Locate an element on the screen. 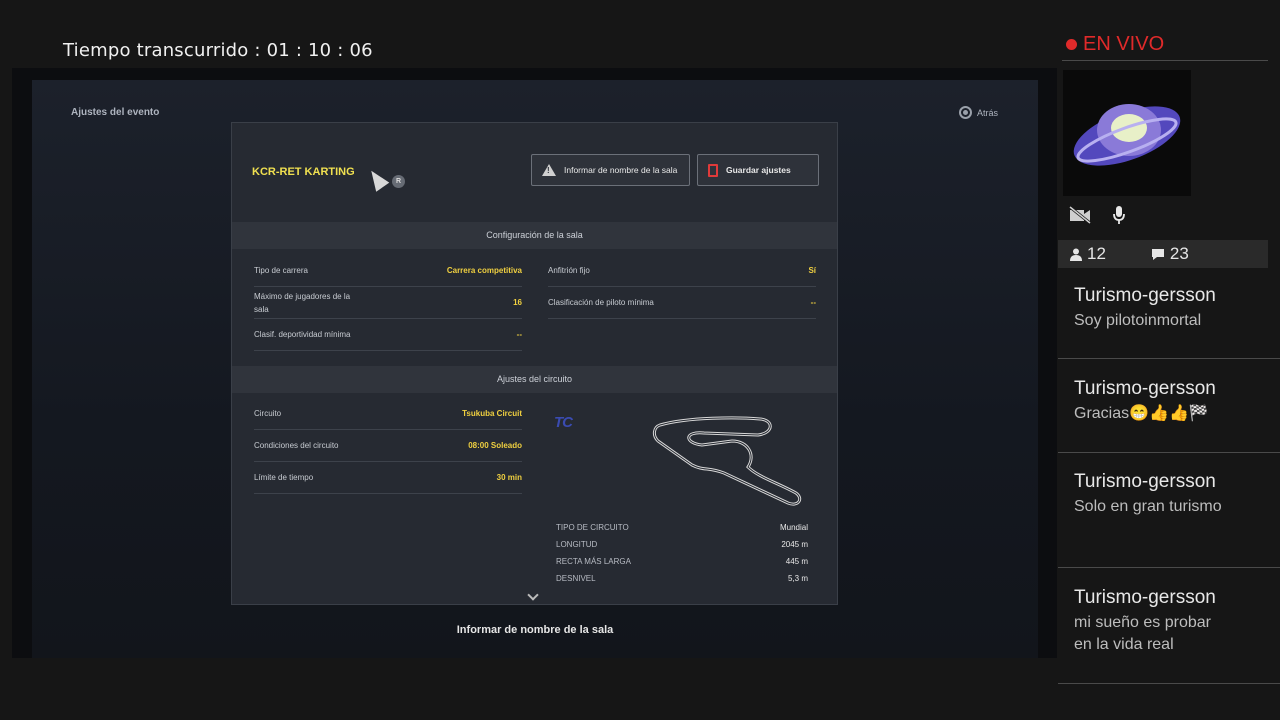  microphone-icon is located at coordinates (1119, 215).